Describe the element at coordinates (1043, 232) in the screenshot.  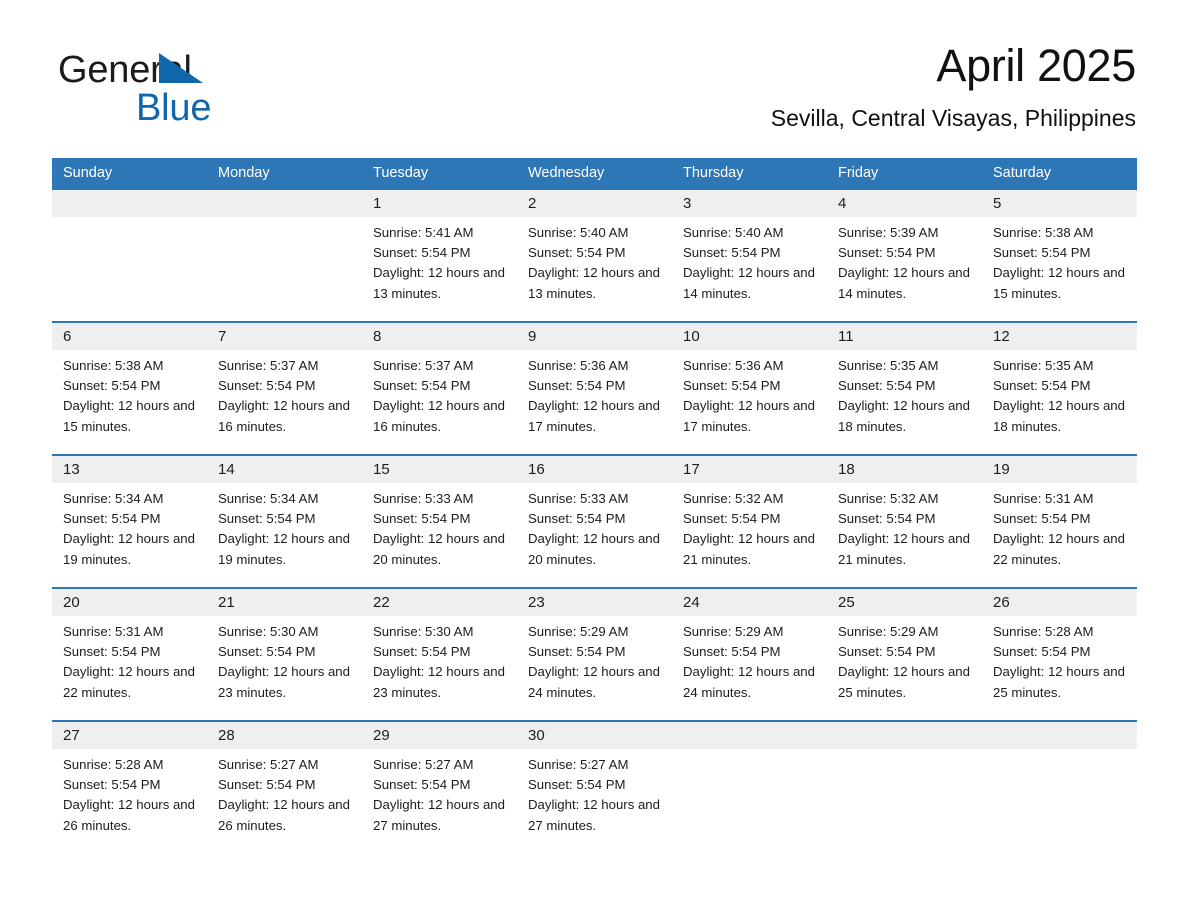
I see `sunrise-text: Sunrise: 5:38 AM` at that location.